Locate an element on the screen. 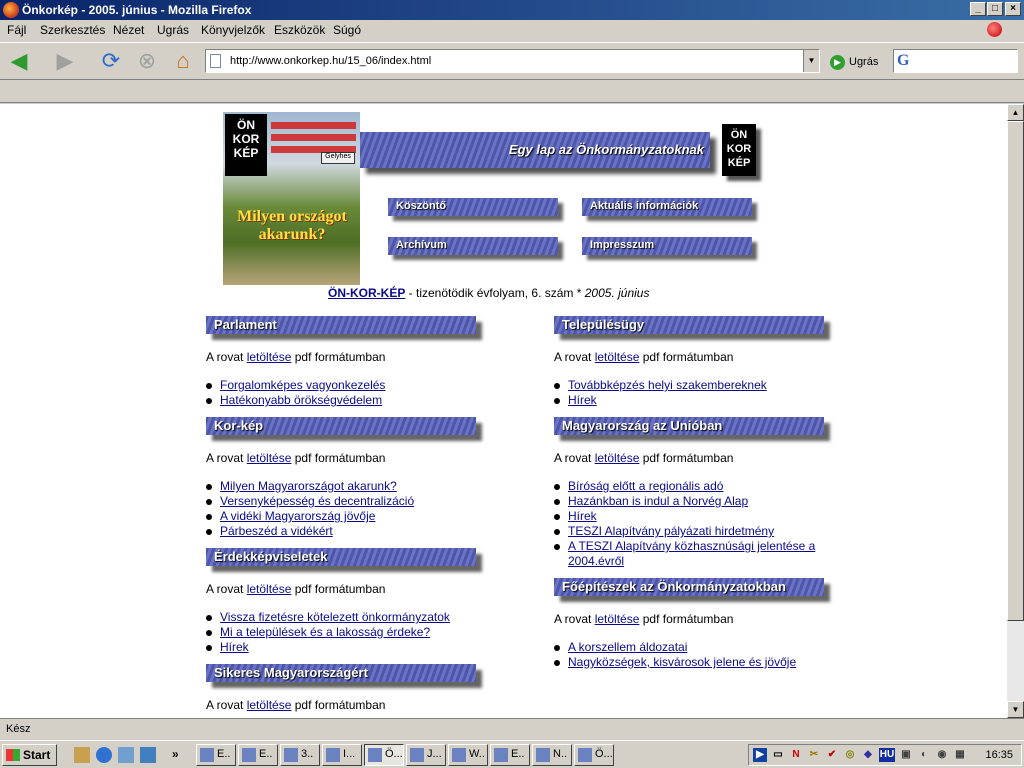 This screenshot has height=768, width=1024. vertical-scrollbar: ▲ ▼ is located at coordinates (1015, 411).